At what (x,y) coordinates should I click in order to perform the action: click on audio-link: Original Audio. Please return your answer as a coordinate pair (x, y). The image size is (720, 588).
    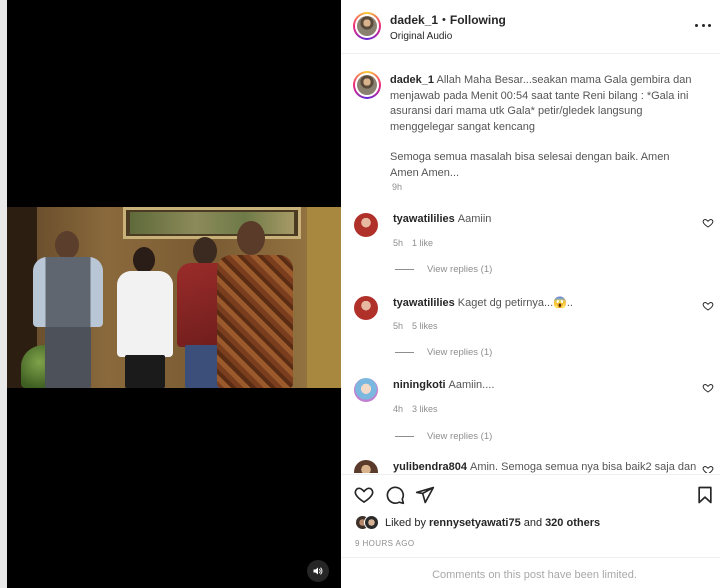
    Looking at the image, I should click on (421, 36).